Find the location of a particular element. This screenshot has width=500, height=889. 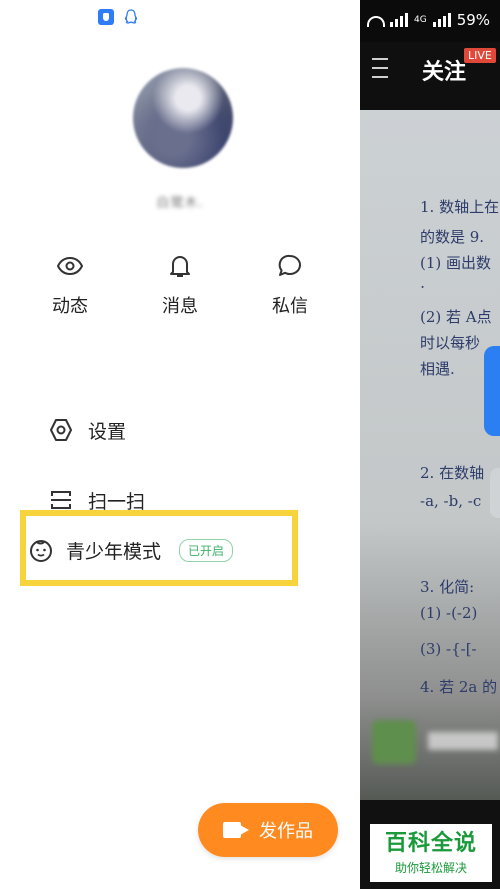

eye-icon is located at coordinates (70, 266).